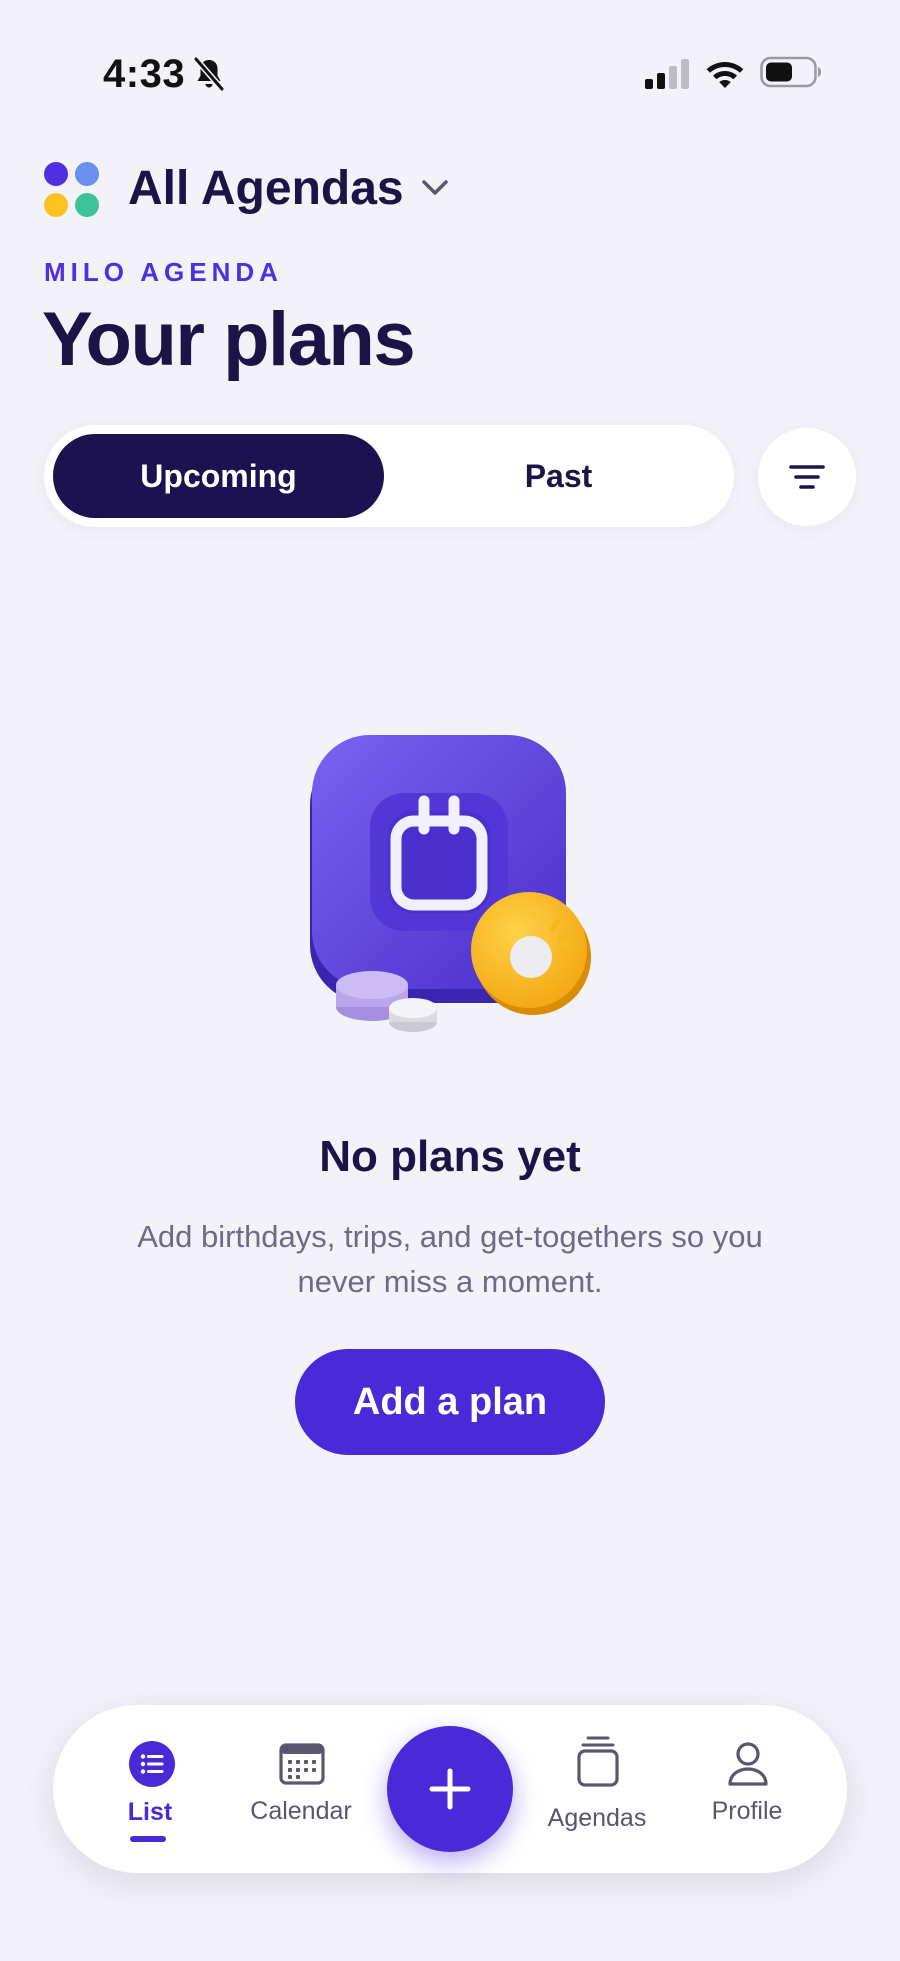 The height and width of the screenshot is (1961, 900). What do you see at coordinates (301, 1789) in the screenshot?
I see `nav-item-calendar: Calendar` at bounding box center [301, 1789].